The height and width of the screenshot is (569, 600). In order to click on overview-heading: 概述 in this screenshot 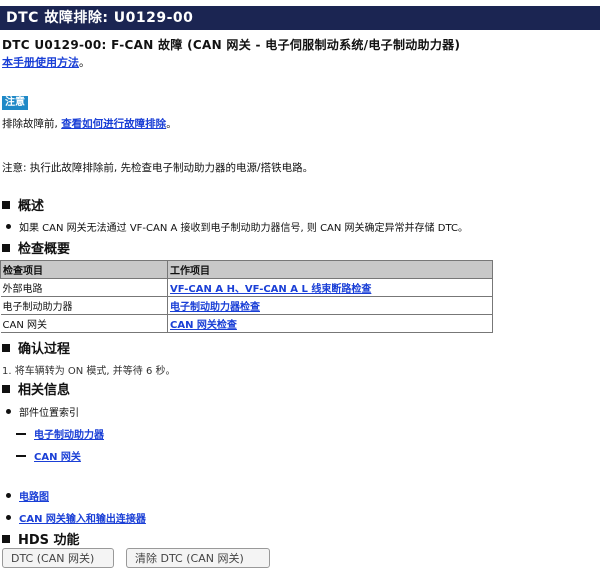, I will do `click(23, 204)`.